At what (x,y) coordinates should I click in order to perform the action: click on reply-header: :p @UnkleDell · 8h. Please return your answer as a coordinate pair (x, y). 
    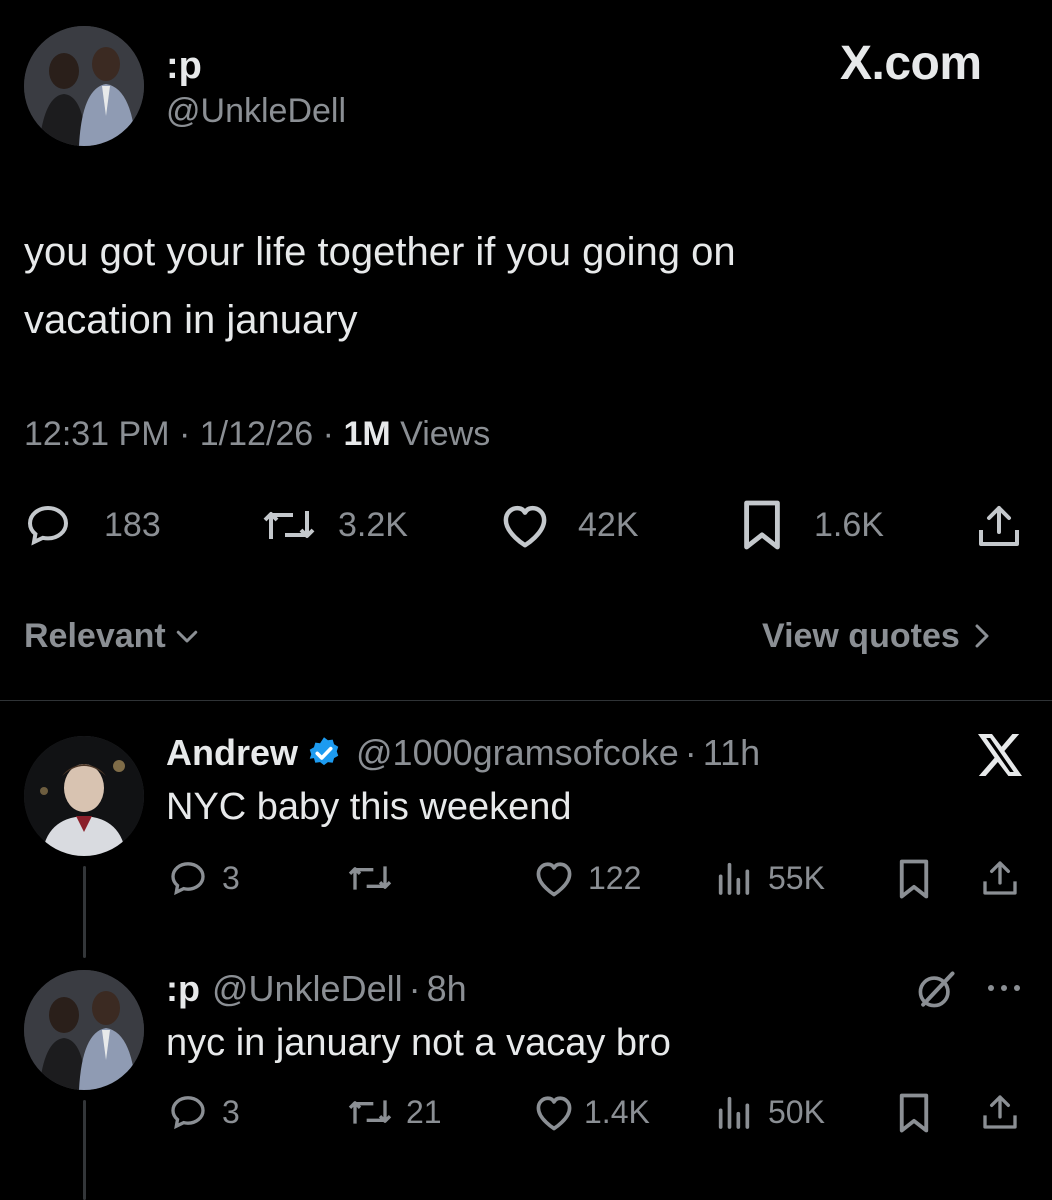
    Looking at the image, I should click on (316, 989).